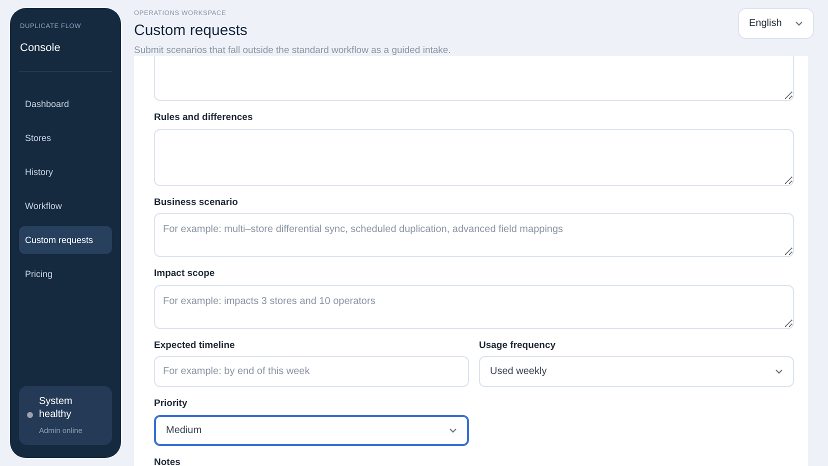 Image resolution: width=828 pixels, height=466 pixels. Describe the element at coordinates (195, 345) in the screenshot. I see `field-label: Expected timeline` at that location.